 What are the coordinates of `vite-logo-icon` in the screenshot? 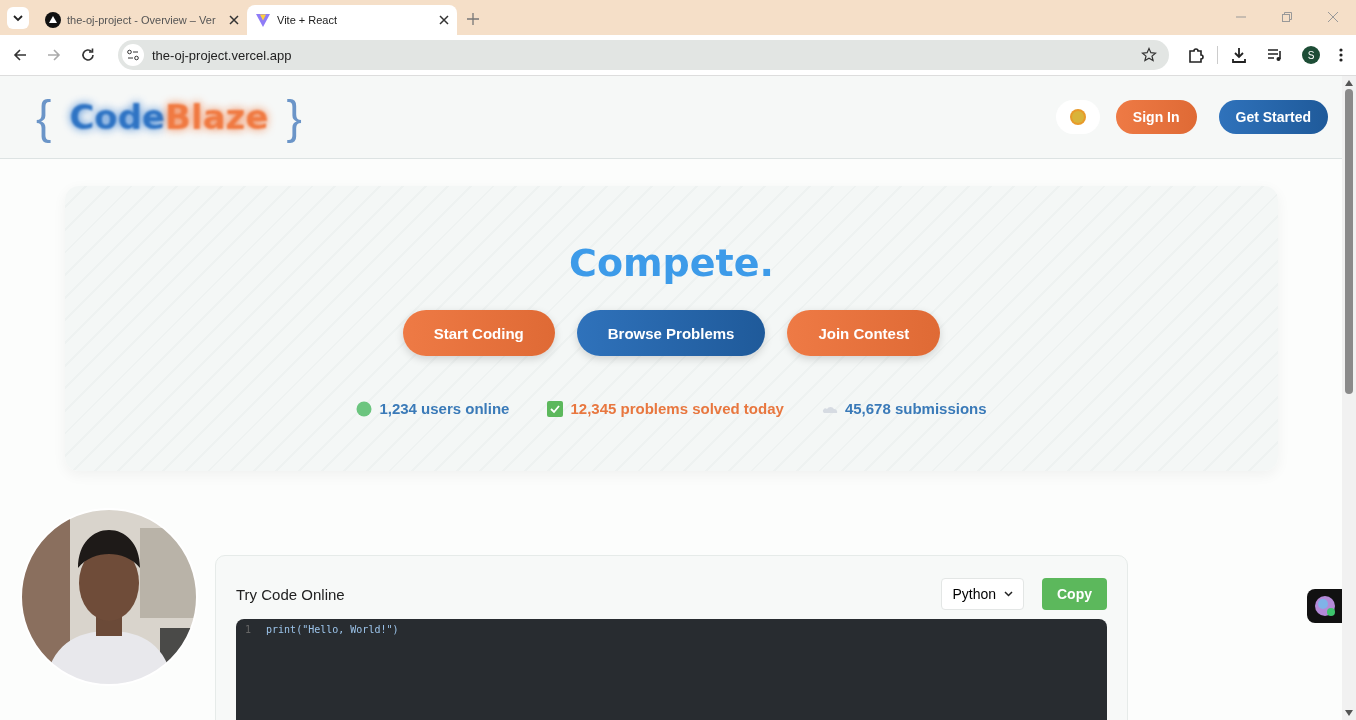 It's located at (263, 20).